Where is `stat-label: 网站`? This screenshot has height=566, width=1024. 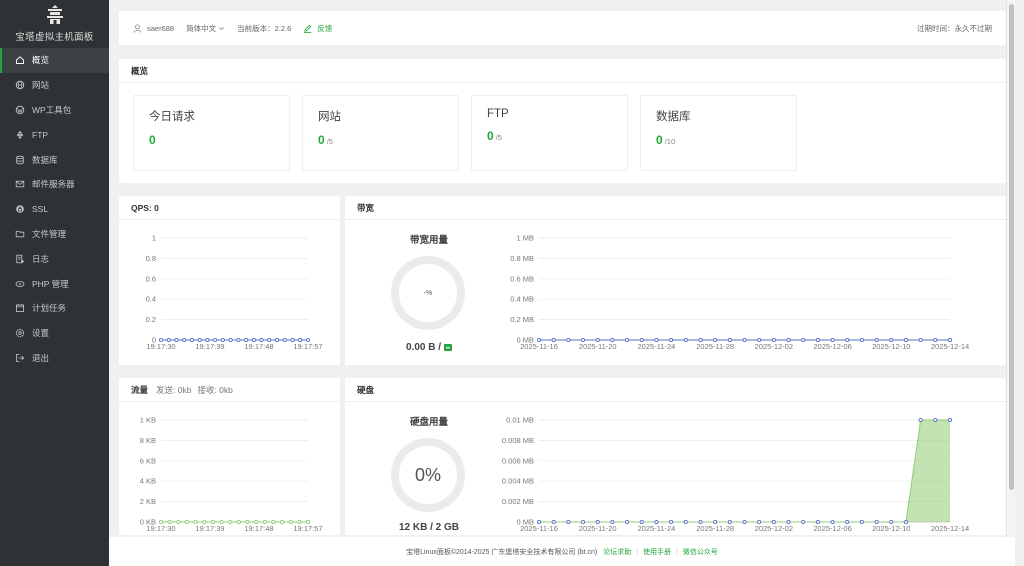 stat-label: 网站 is located at coordinates (329, 117).